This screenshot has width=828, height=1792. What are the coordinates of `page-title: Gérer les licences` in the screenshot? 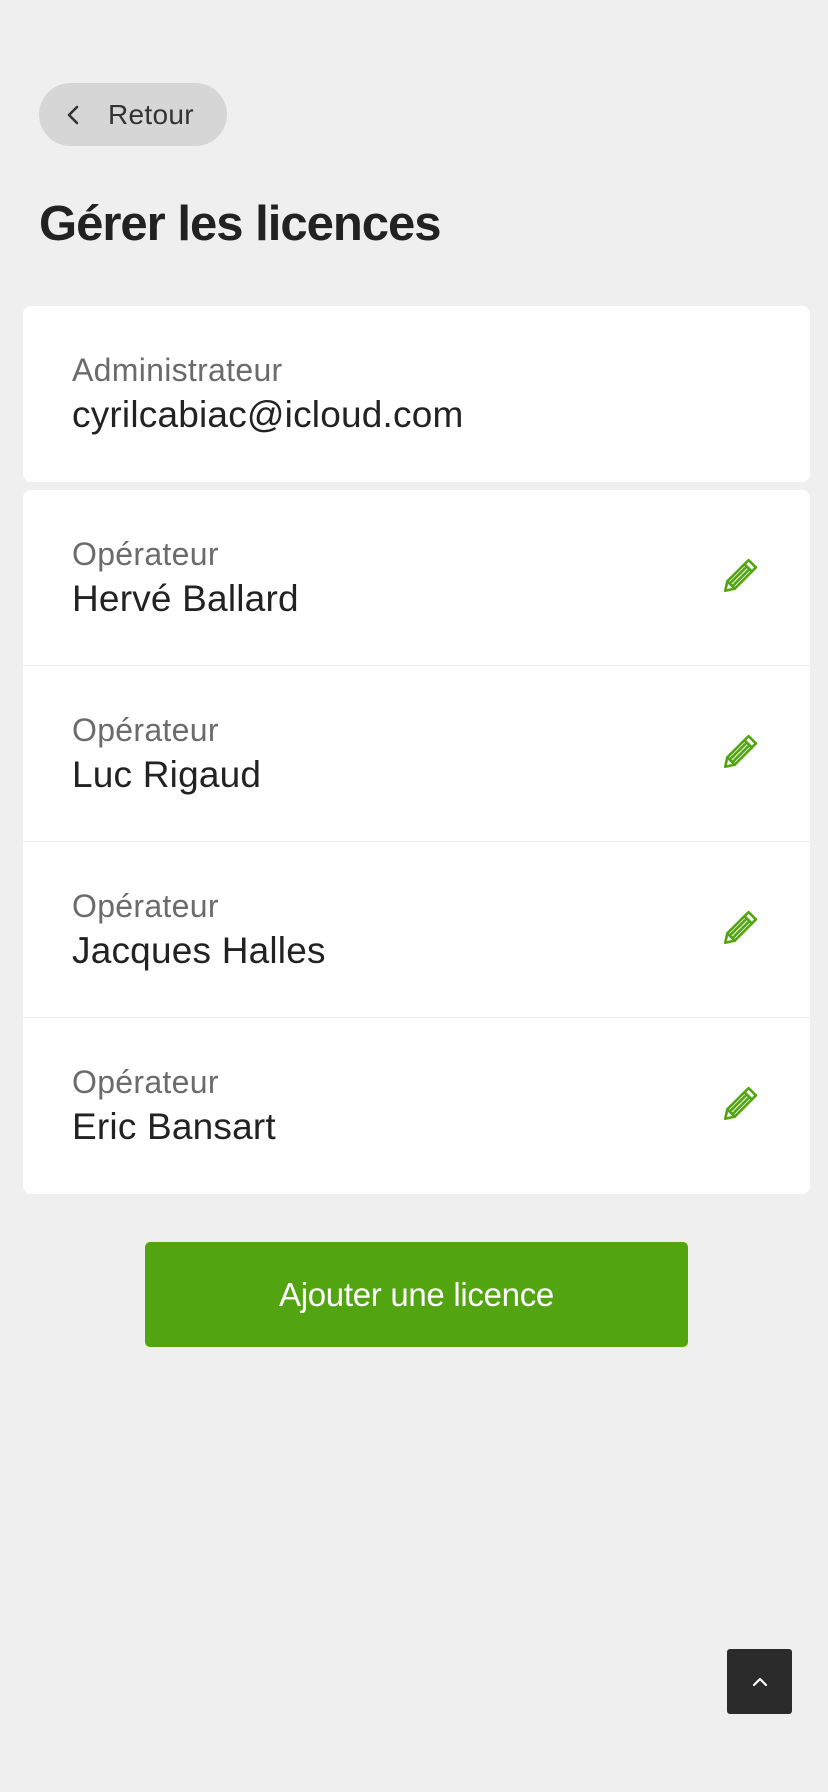 It's located at (240, 224).